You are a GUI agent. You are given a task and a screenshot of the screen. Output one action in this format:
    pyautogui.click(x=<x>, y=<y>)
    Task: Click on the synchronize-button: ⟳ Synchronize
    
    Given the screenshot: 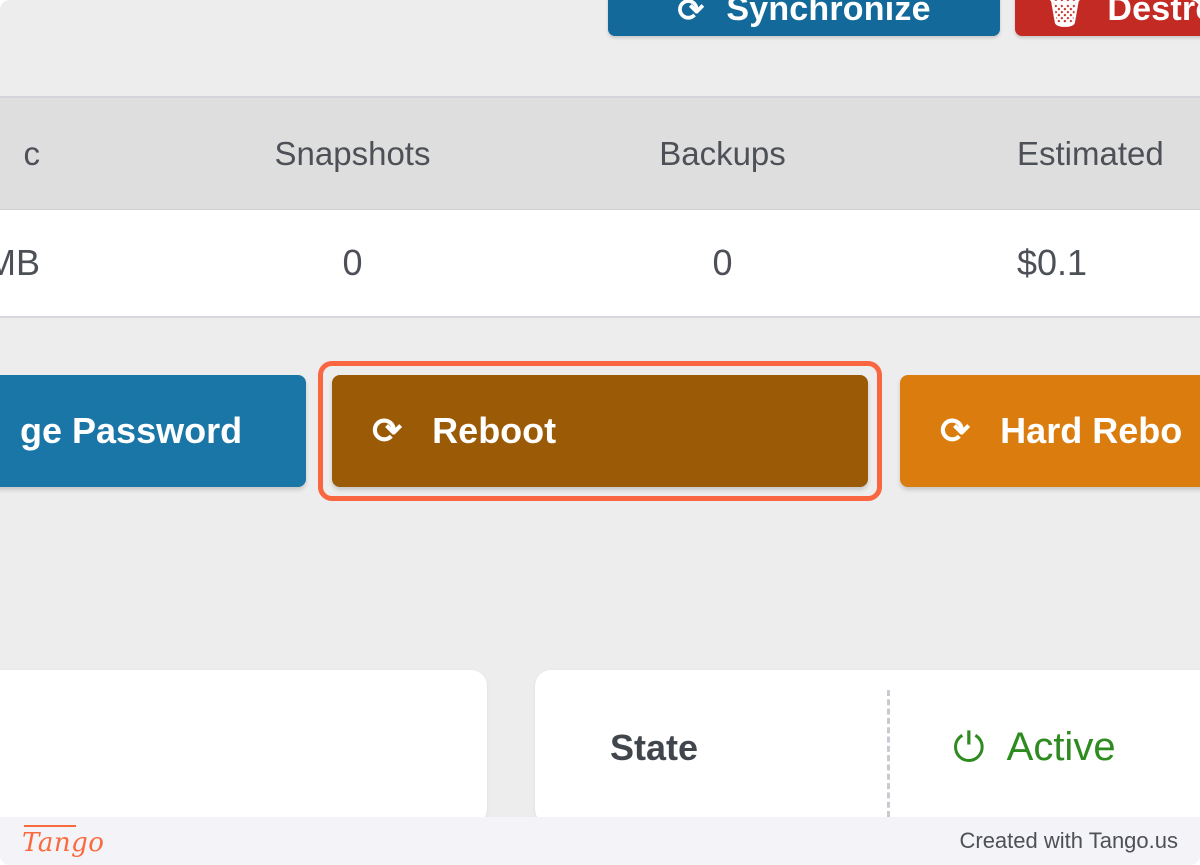 What is the action you would take?
    pyautogui.click(x=804, y=18)
    